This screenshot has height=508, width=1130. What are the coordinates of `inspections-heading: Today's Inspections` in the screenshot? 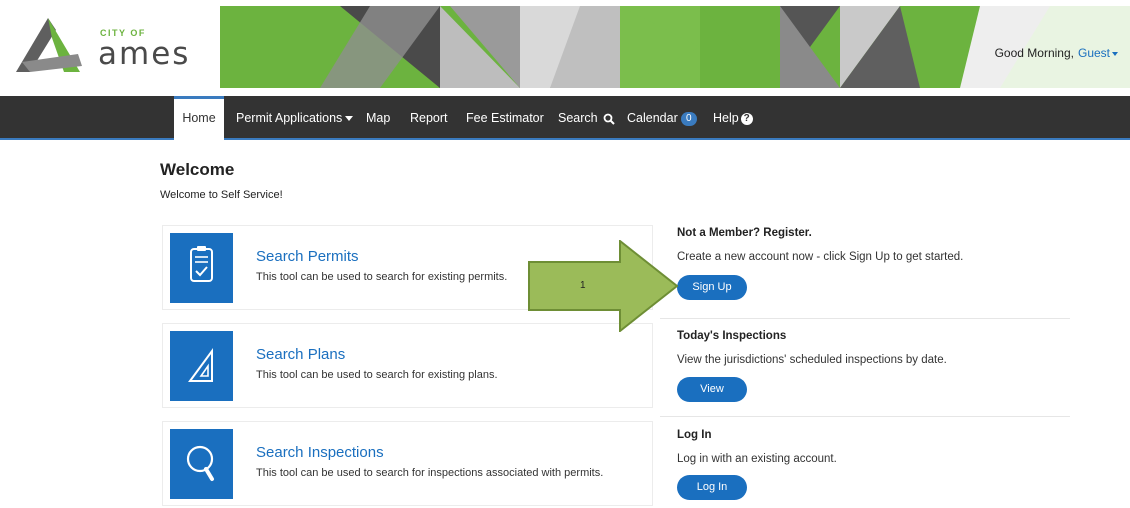 It's located at (732, 336).